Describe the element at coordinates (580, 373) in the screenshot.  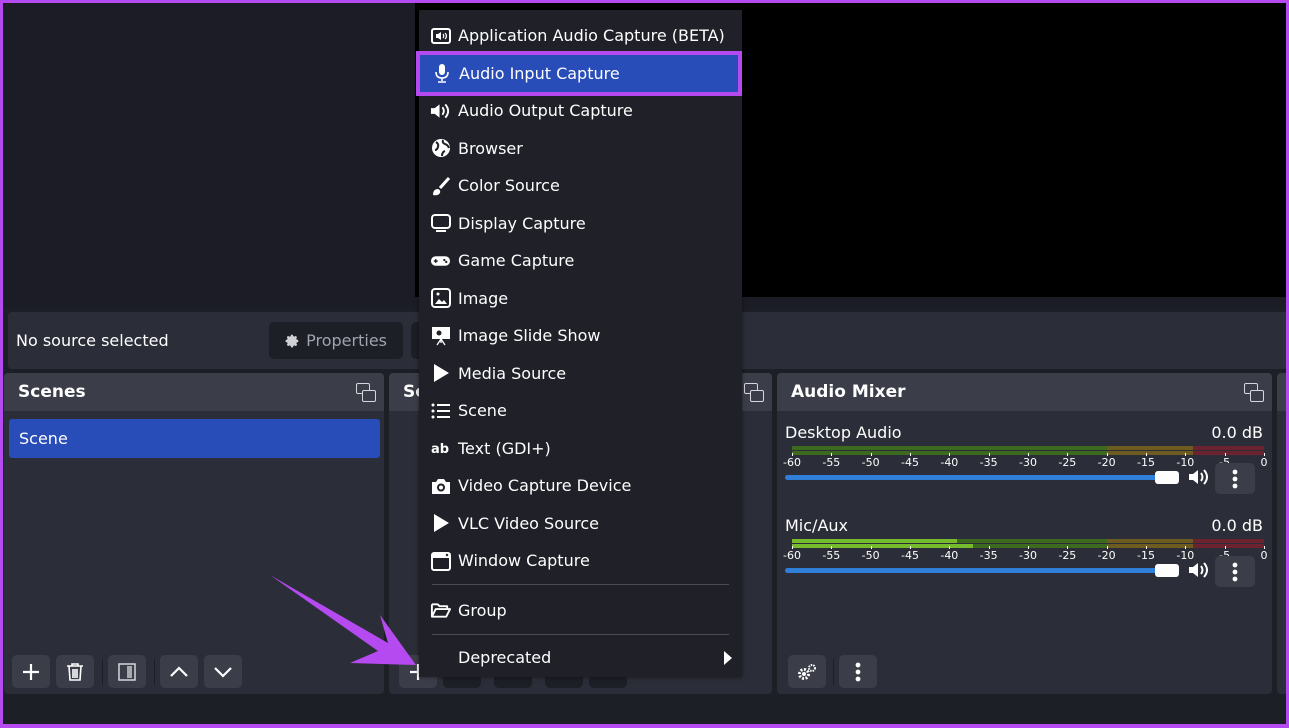
I see `menu-item-media-source: Media Source` at that location.